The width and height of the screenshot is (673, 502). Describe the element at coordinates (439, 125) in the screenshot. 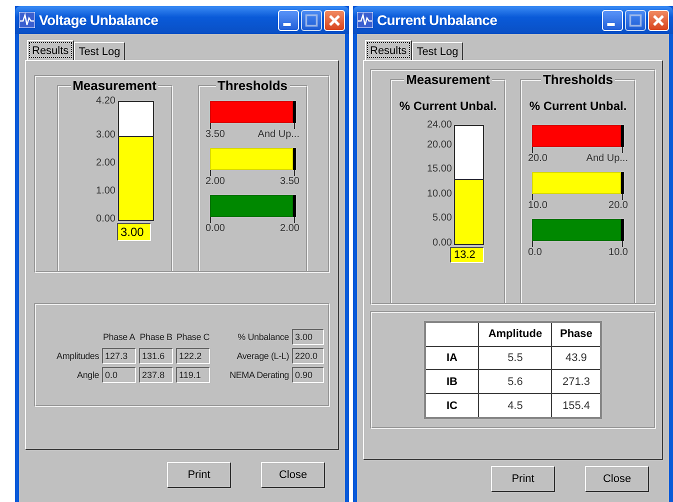

I see `scale-label: 24.00` at that location.